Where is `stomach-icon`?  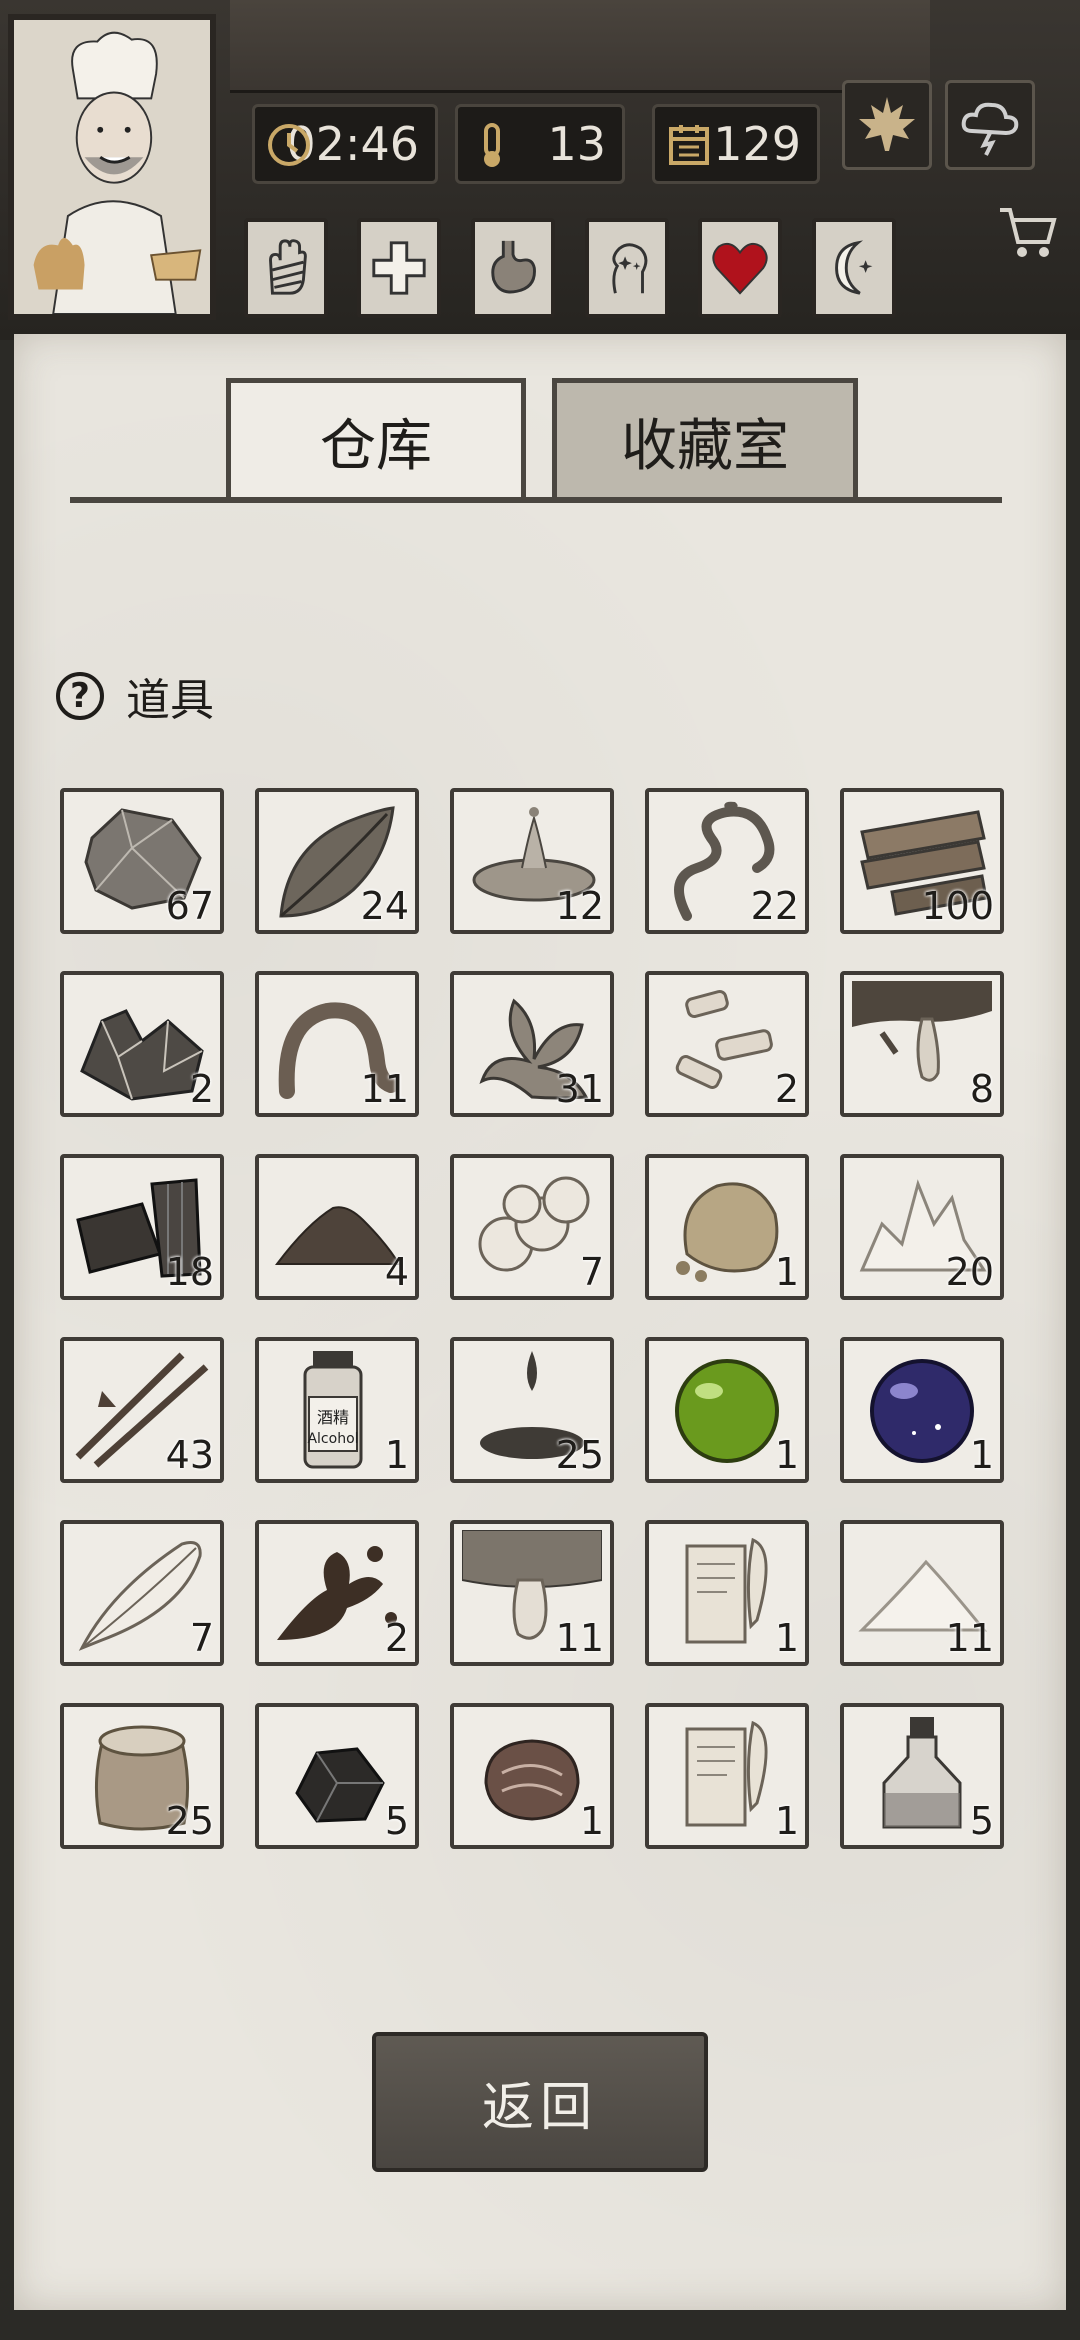 stomach-icon is located at coordinates (513, 267).